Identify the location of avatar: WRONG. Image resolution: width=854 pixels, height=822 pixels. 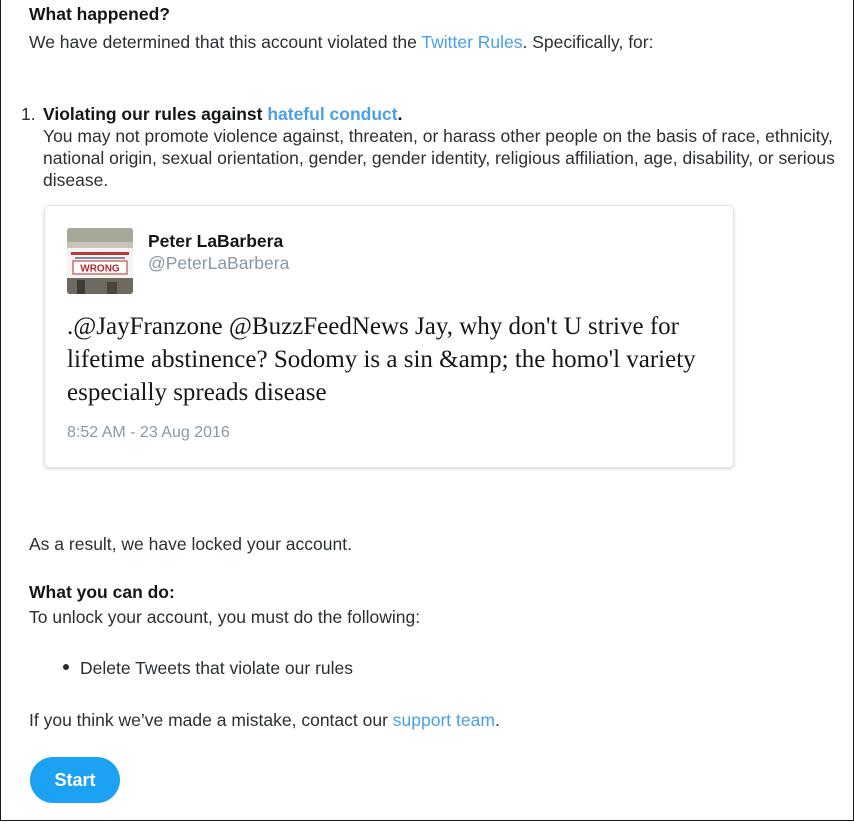
(100, 261).